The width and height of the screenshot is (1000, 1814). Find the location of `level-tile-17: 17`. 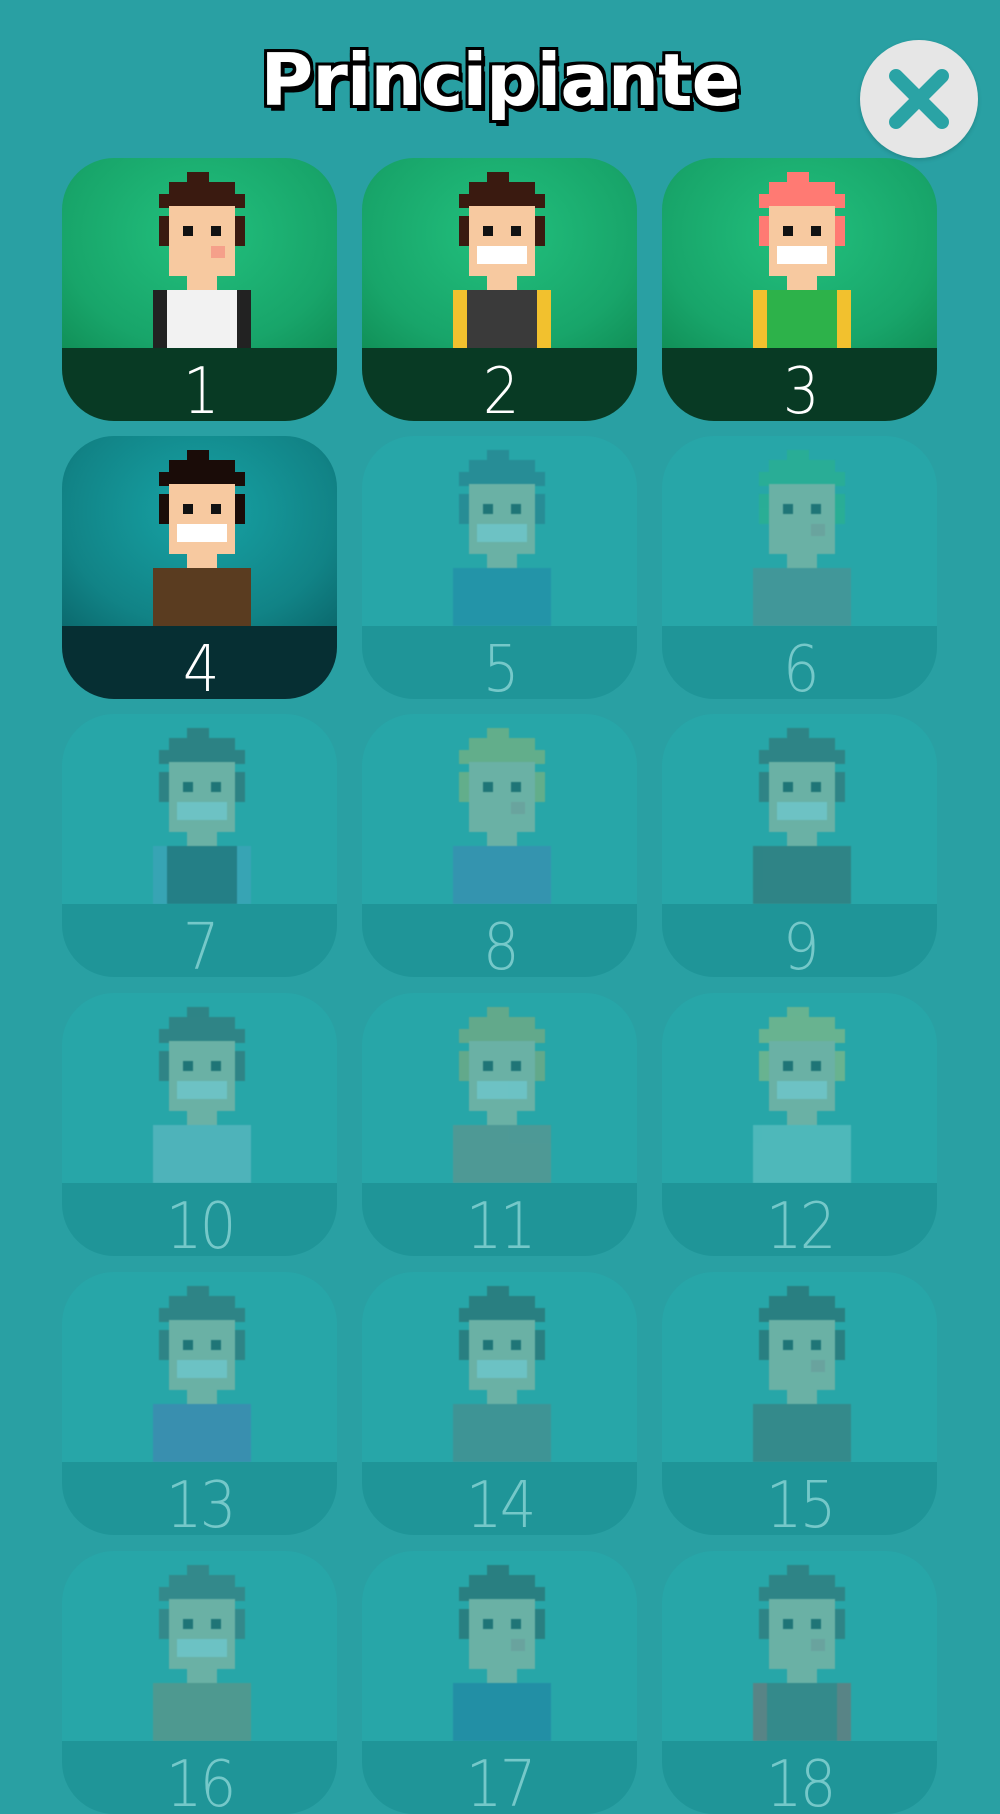

level-tile-17: 17 is located at coordinates (499, 1682).